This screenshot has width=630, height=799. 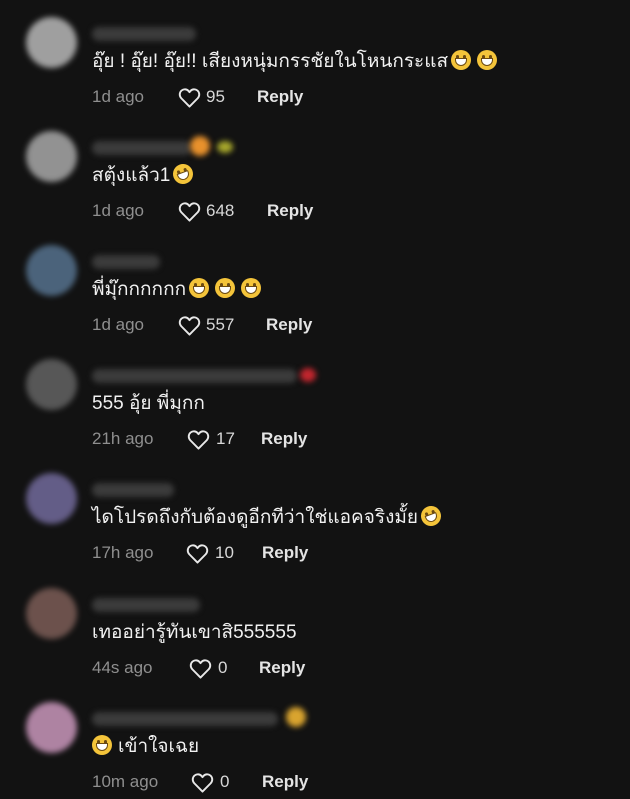 I want to click on fire-emoji-icon, so click(x=200, y=146).